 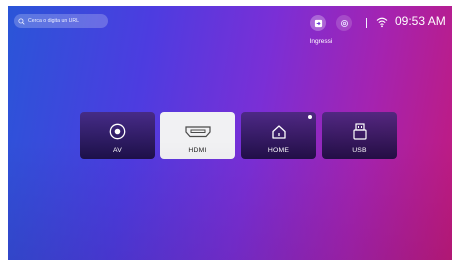 I want to click on gear-icon, so click(x=344, y=23).